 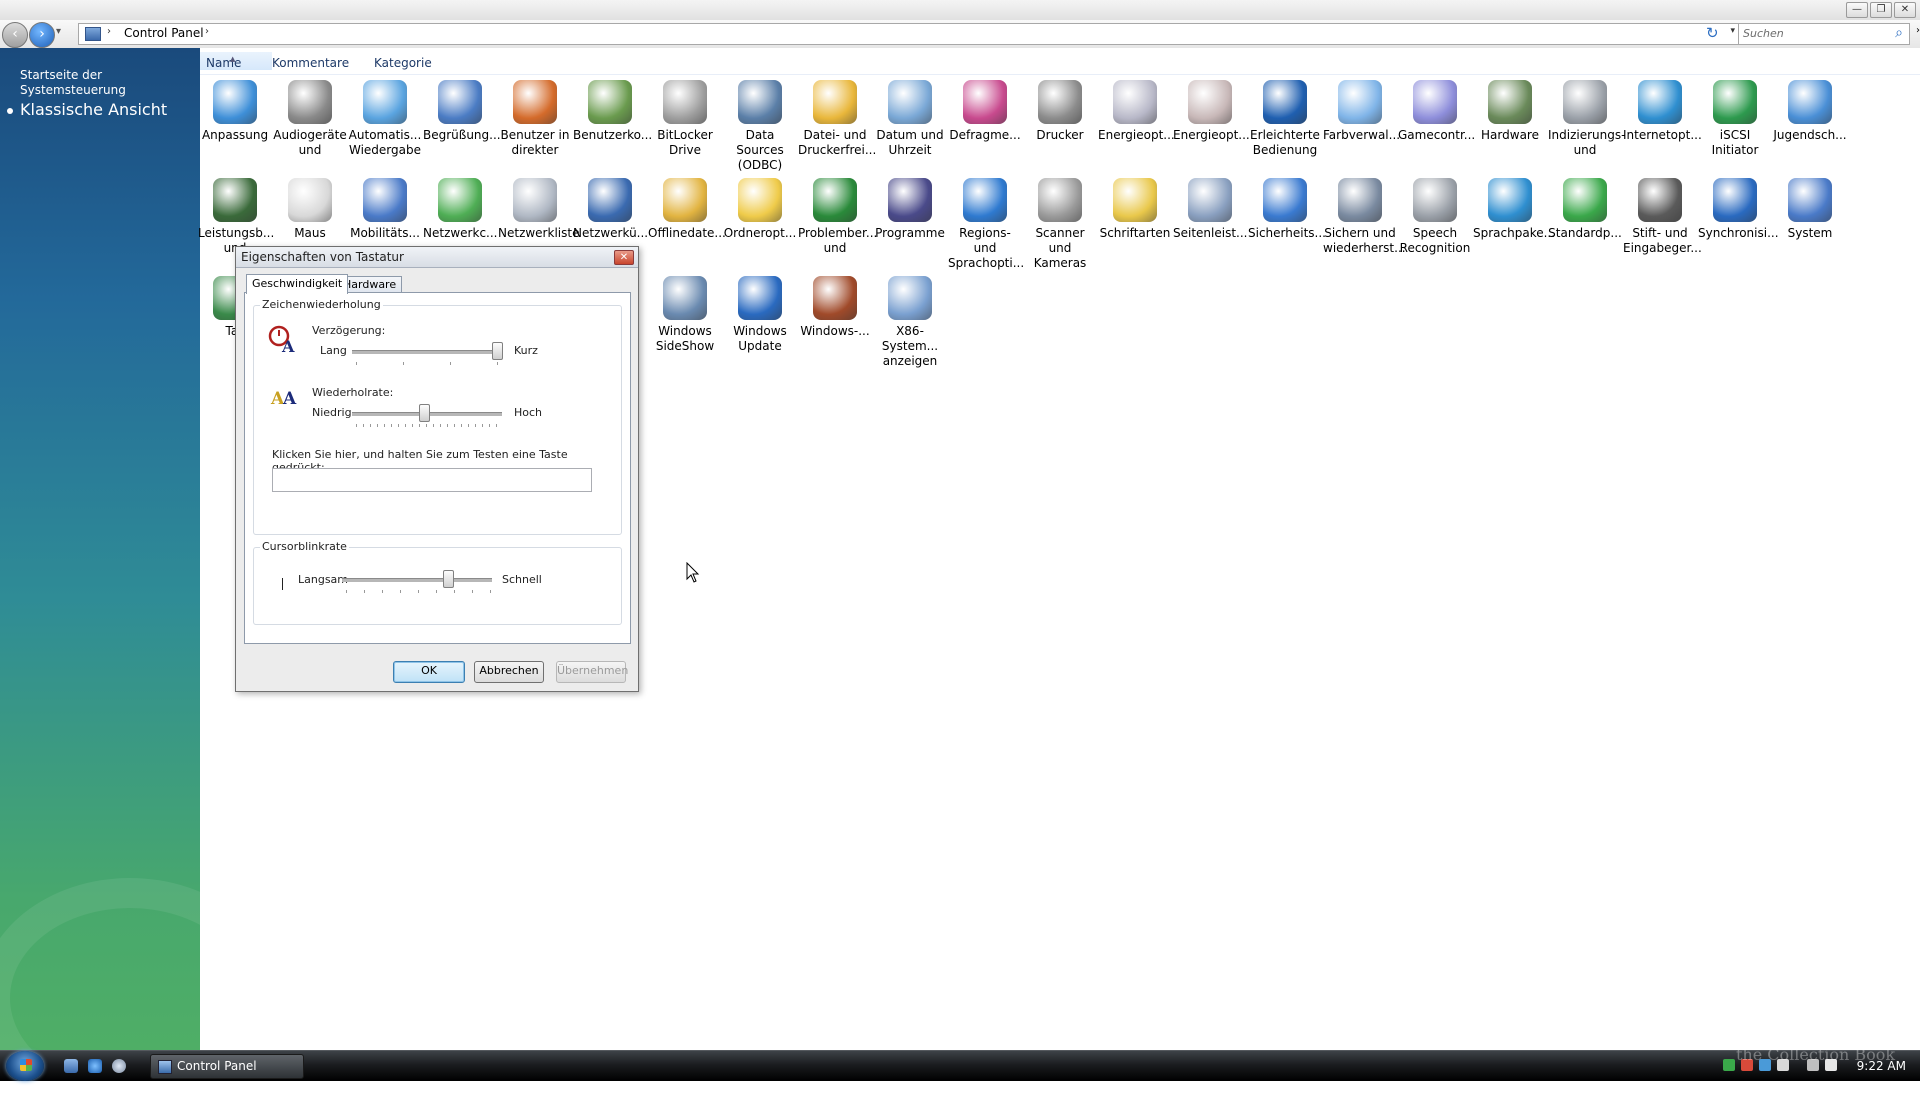 What do you see at coordinates (425, 413) in the screenshot?
I see `rate-slider-thumb` at bounding box center [425, 413].